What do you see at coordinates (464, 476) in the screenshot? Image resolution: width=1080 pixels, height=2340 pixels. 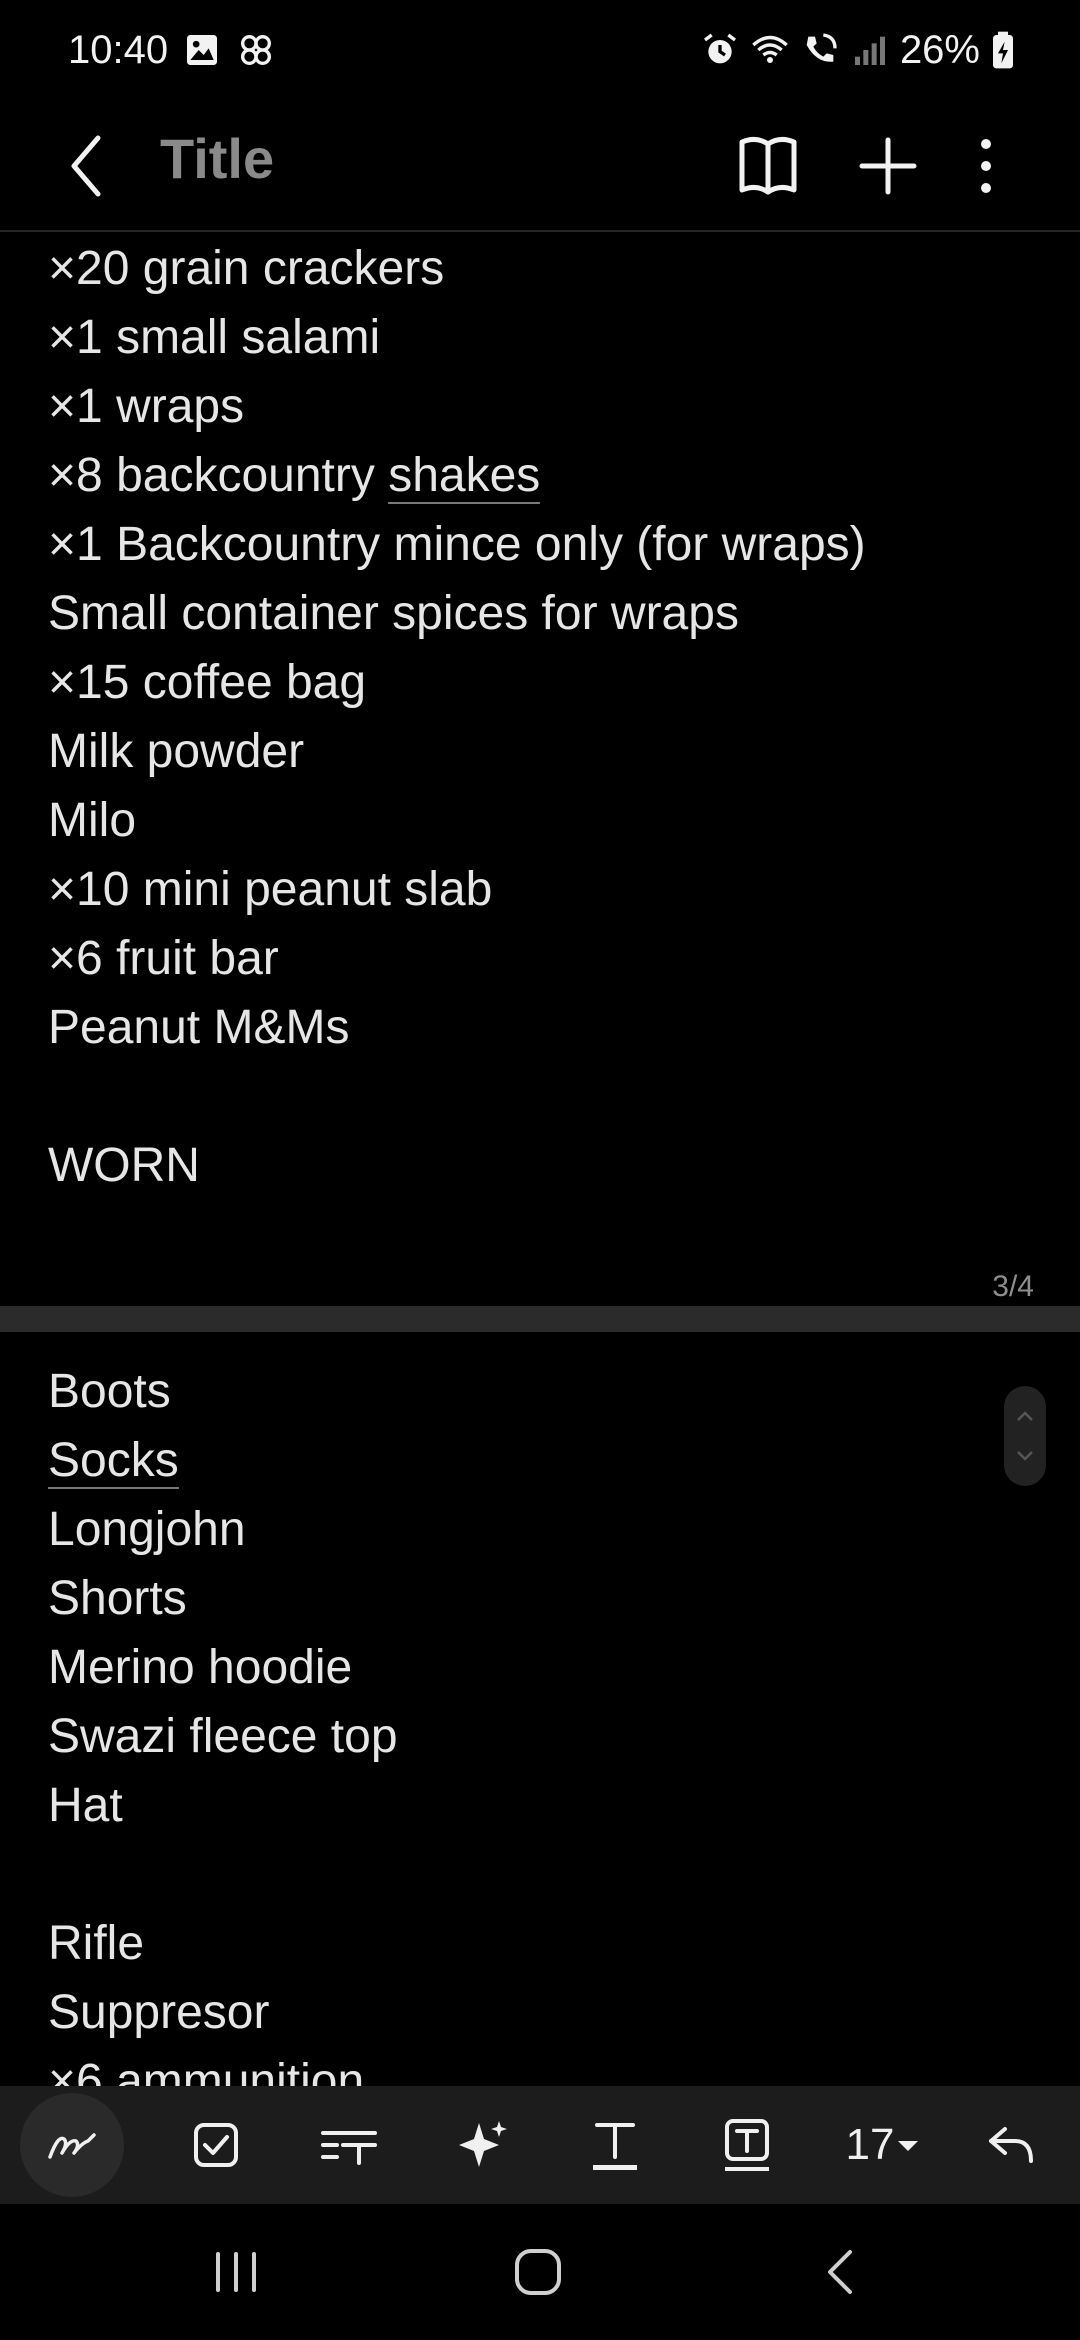 I see `spellcheck-word: shakes` at bounding box center [464, 476].